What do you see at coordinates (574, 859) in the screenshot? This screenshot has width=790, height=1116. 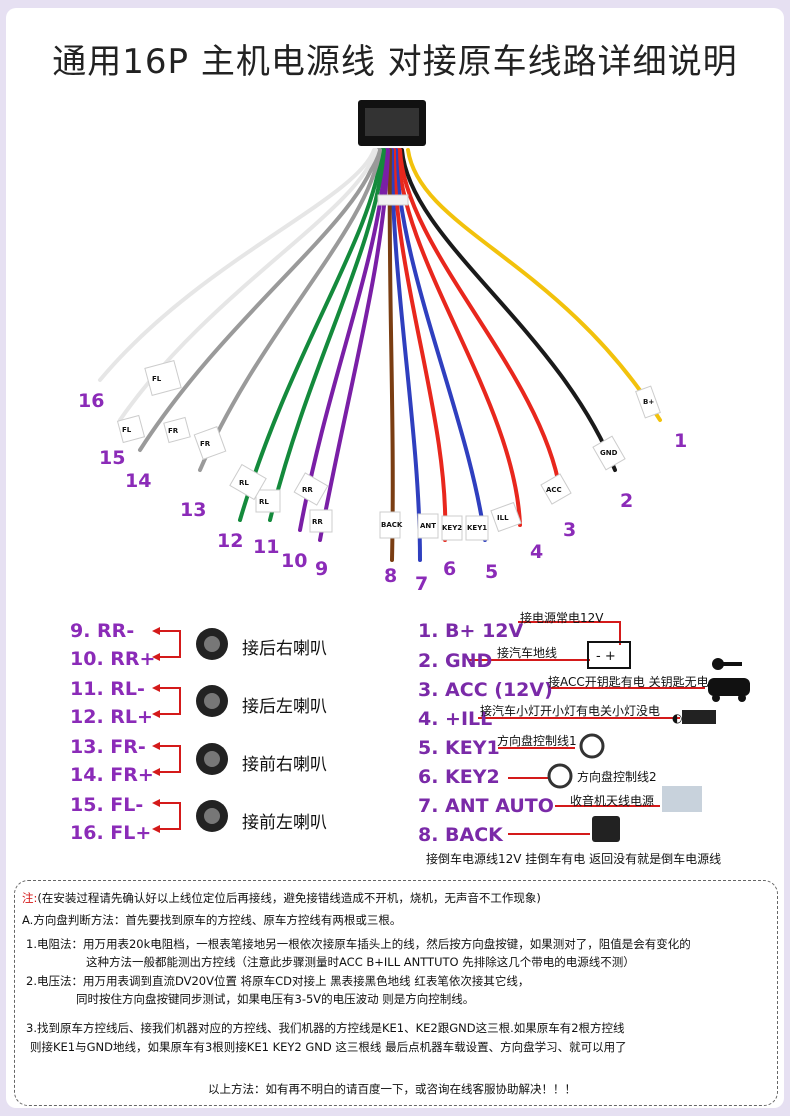 I see `func-back-desc: 接倒车电源线12V 挂倒车有电 返回没有就是倒车电源线` at bounding box center [574, 859].